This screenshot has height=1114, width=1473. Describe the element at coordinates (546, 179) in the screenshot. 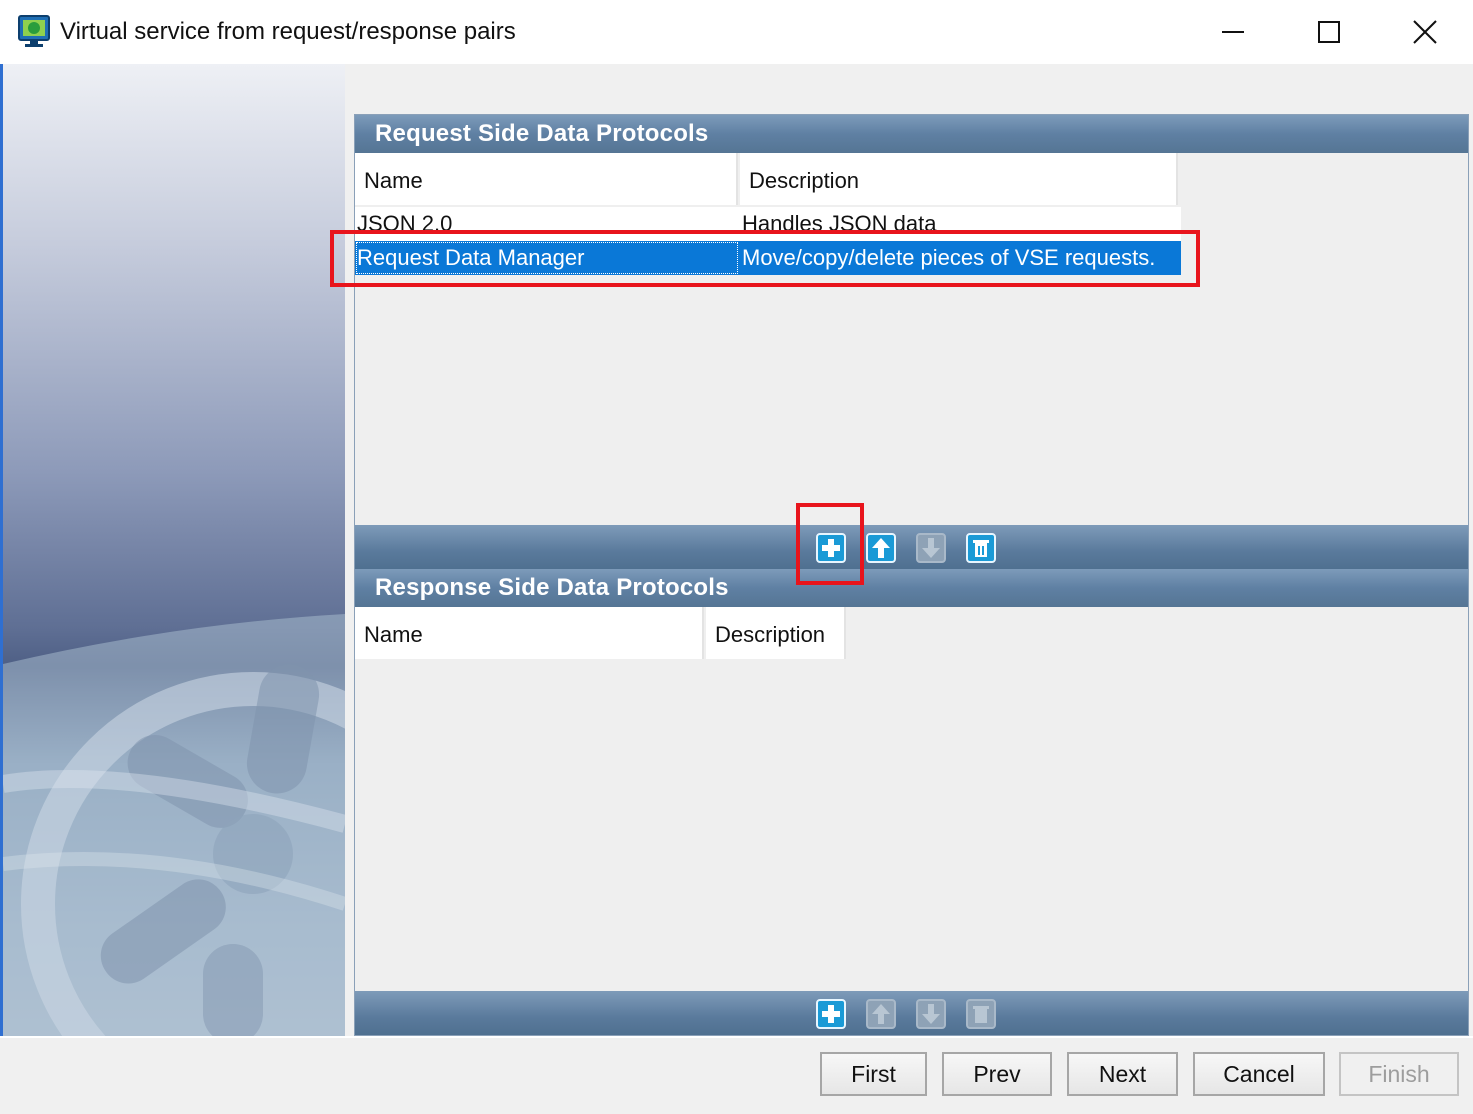

I see `request-name-column-header: Name` at that location.